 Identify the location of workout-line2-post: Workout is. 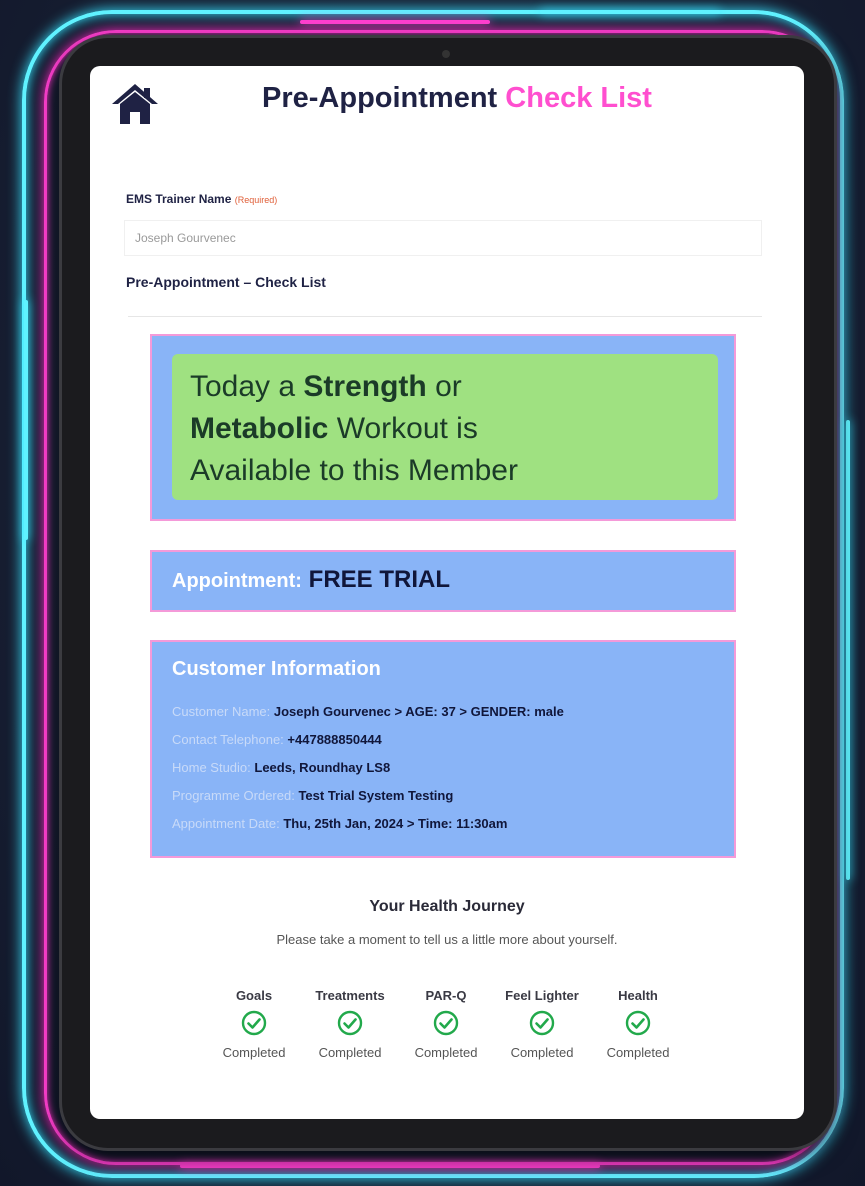
(403, 428).